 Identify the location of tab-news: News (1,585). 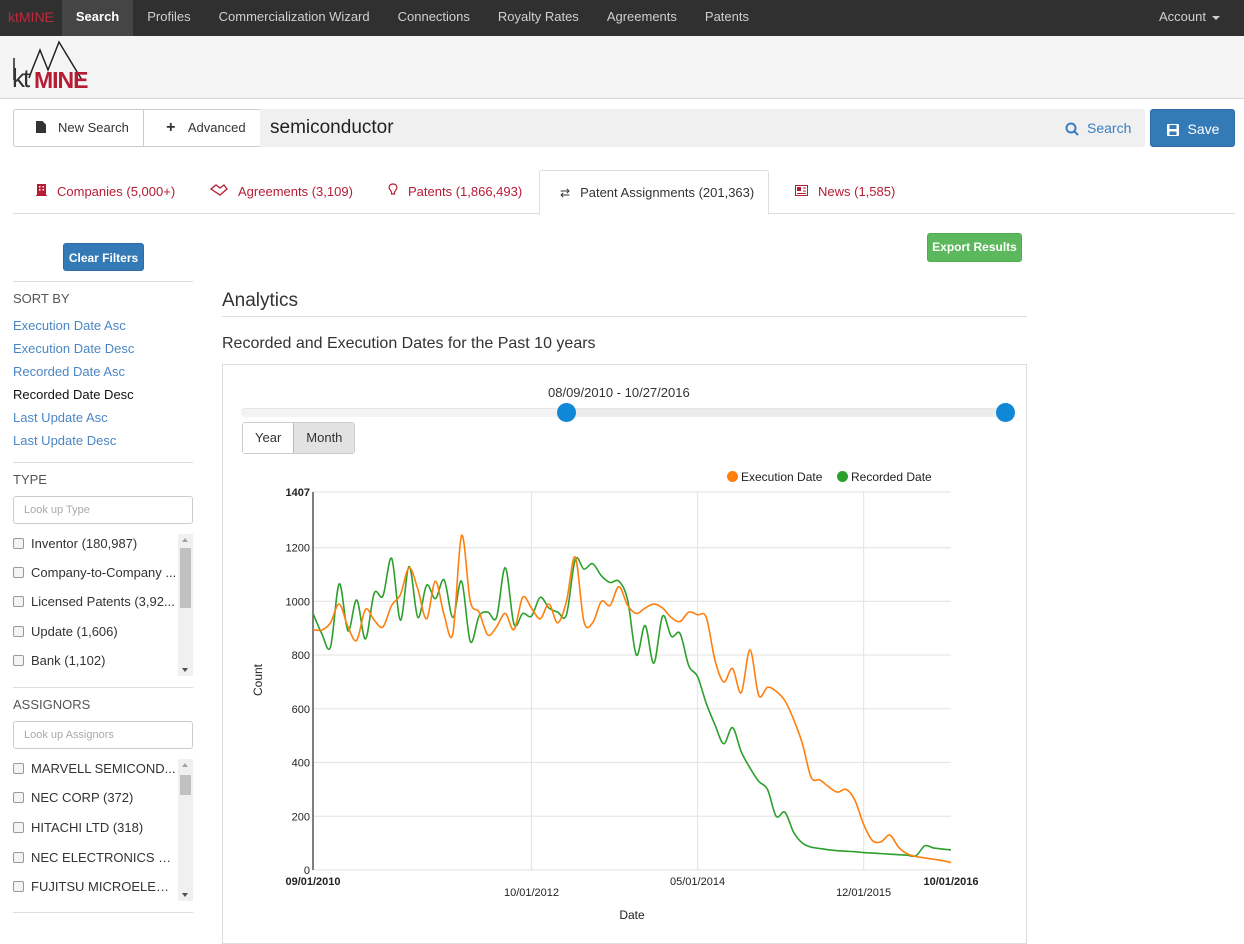
(845, 192).